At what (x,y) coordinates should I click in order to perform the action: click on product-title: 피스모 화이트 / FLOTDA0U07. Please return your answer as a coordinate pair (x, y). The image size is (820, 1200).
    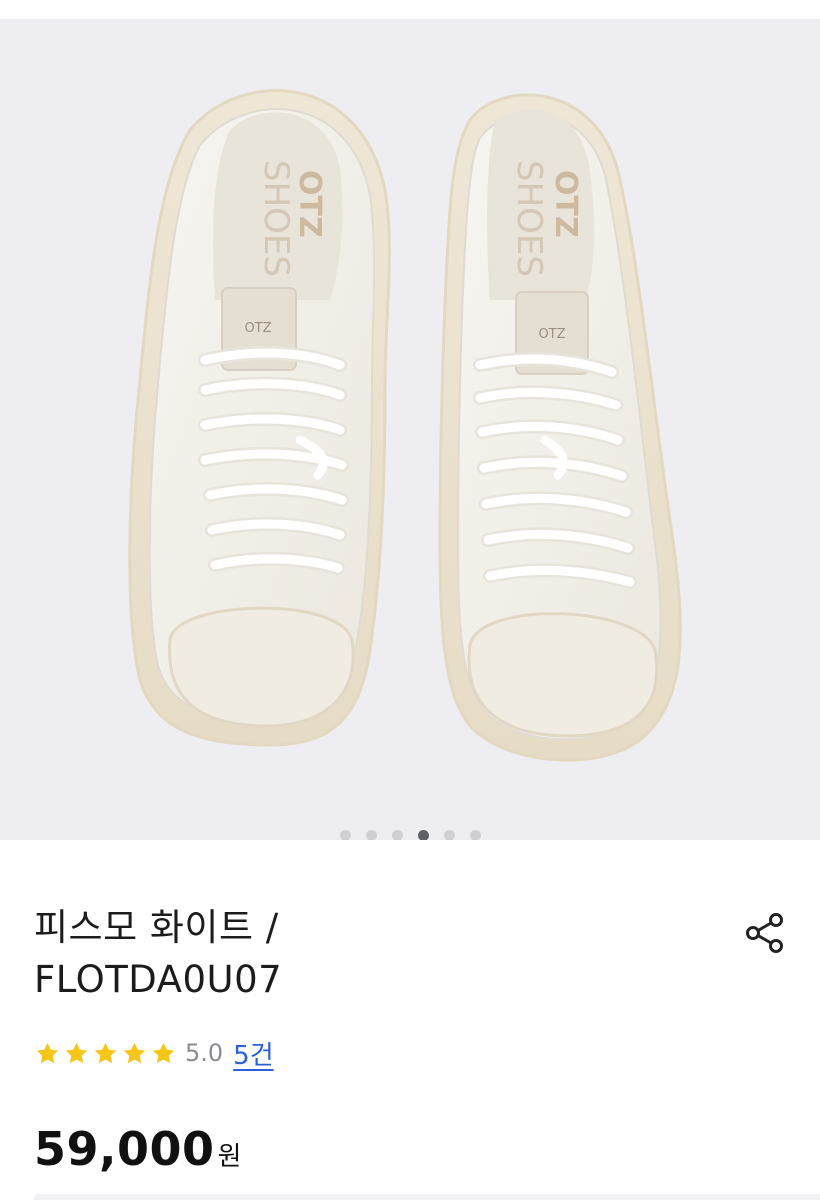
    Looking at the image, I should click on (354, 954).